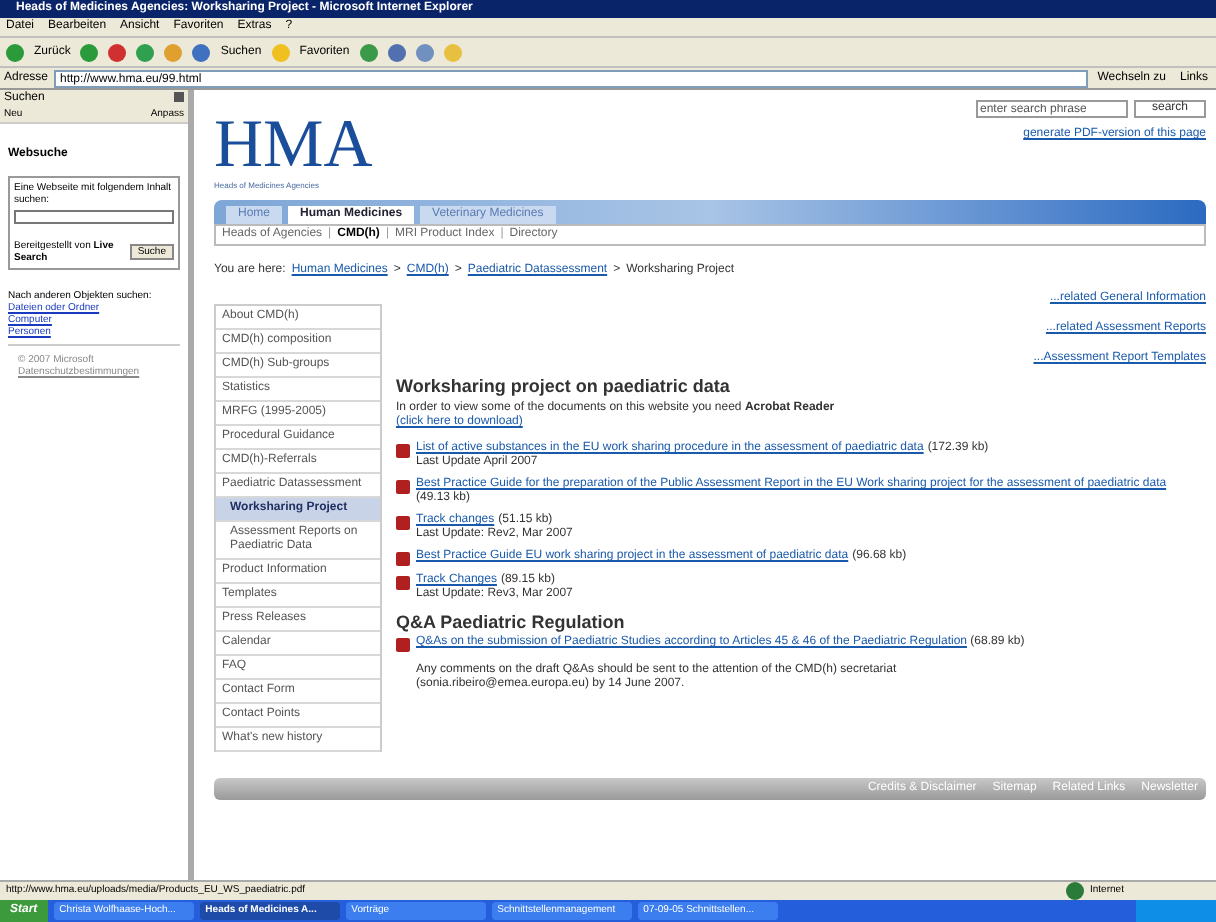 The width and height of the screenshot is (1216, 922). What do you see at coordinates (1176, 911) in the screenshot?
I see `system-tray` at bounding box center [1176, 911].